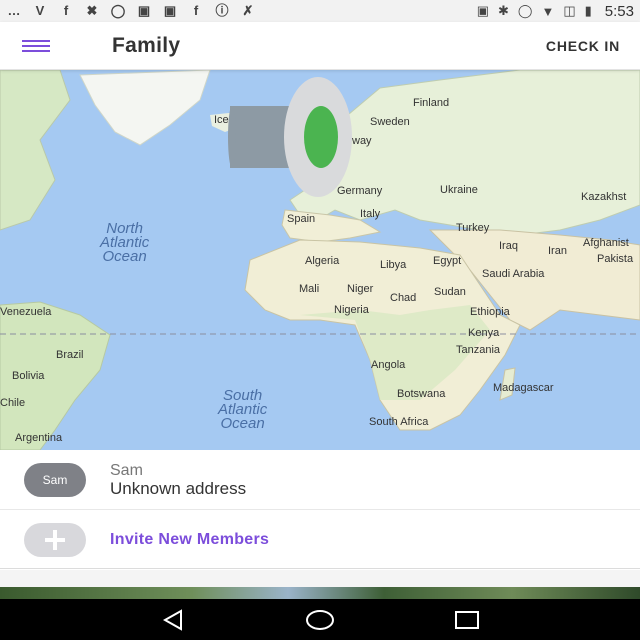 The width and height of the screenshot is (640, 640). What do you see at coordinates (390, 122) in the screenshot?
I see `map-label: Sweden` at bounding box center [390, 122].